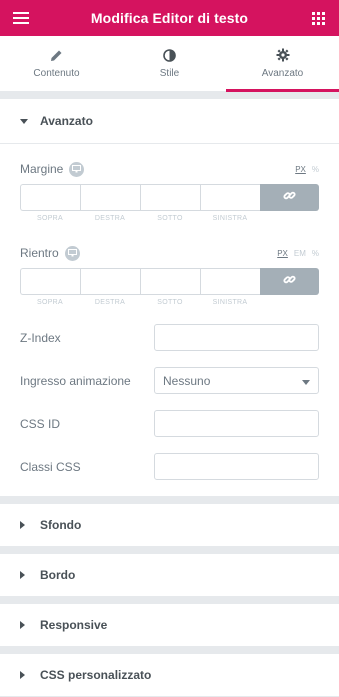 The image size is (339, 697). I want to click on section-title: Responsive, so click(74, 625).